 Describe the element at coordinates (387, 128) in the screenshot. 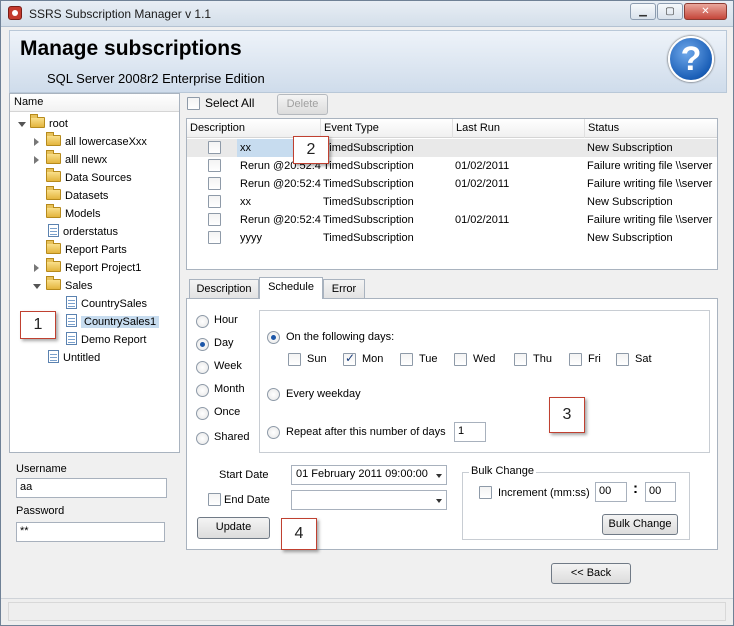

I see `column-header-event-type: Event Type` at that location.